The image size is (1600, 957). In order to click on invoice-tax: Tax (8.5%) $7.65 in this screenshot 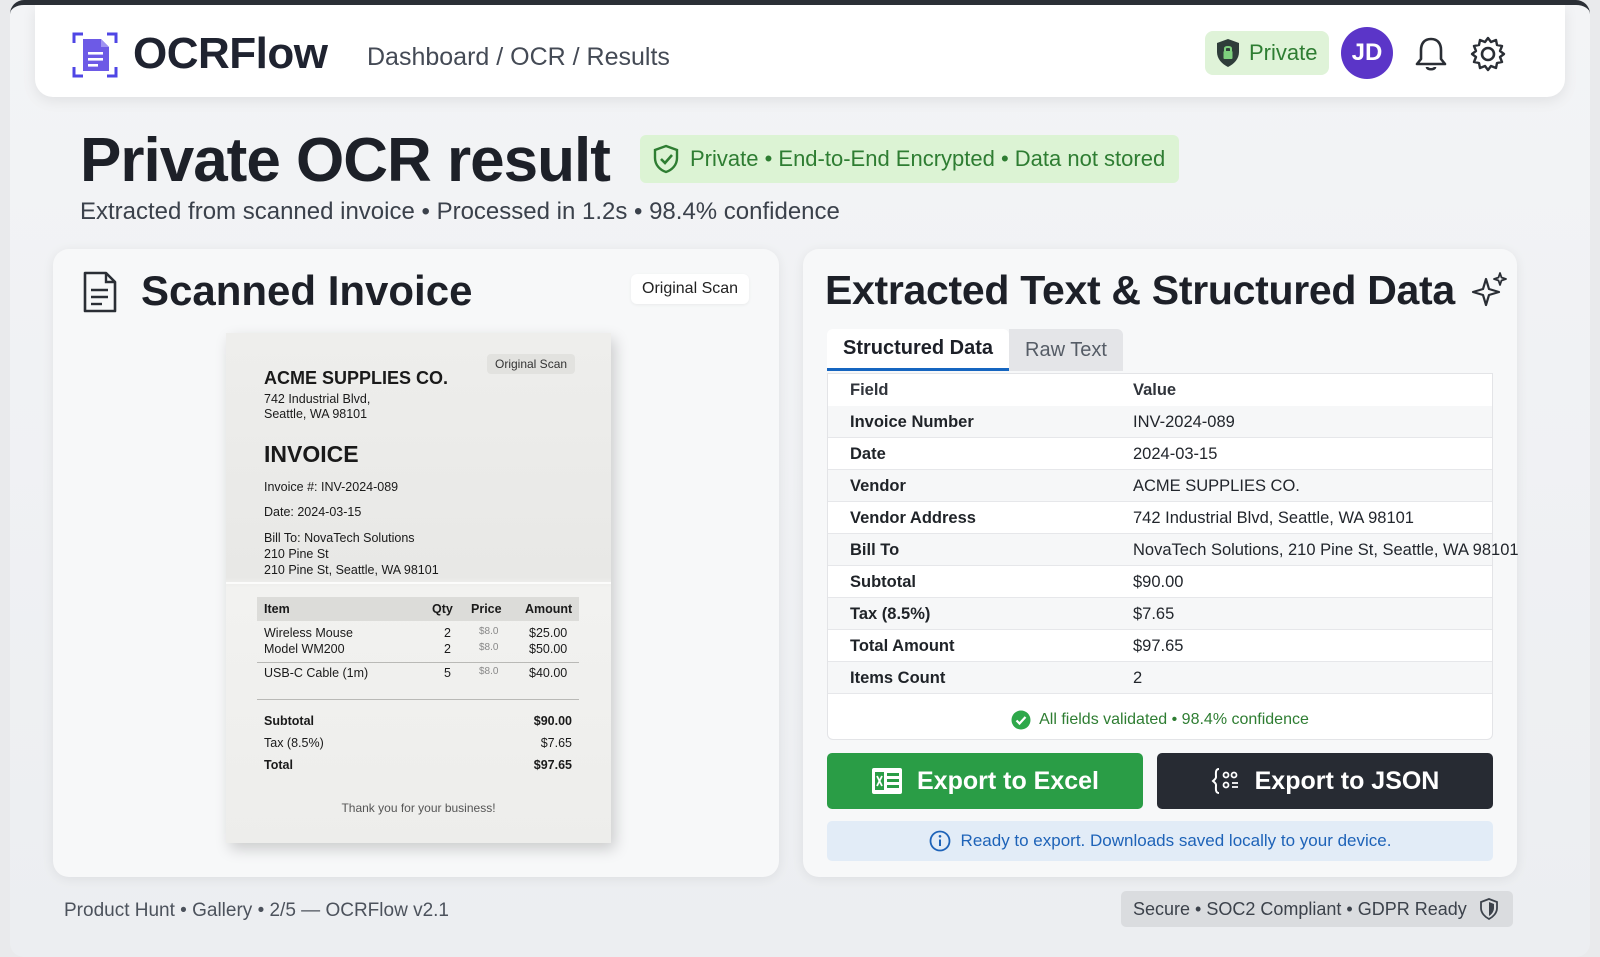, I will do `click(418, 743)`.